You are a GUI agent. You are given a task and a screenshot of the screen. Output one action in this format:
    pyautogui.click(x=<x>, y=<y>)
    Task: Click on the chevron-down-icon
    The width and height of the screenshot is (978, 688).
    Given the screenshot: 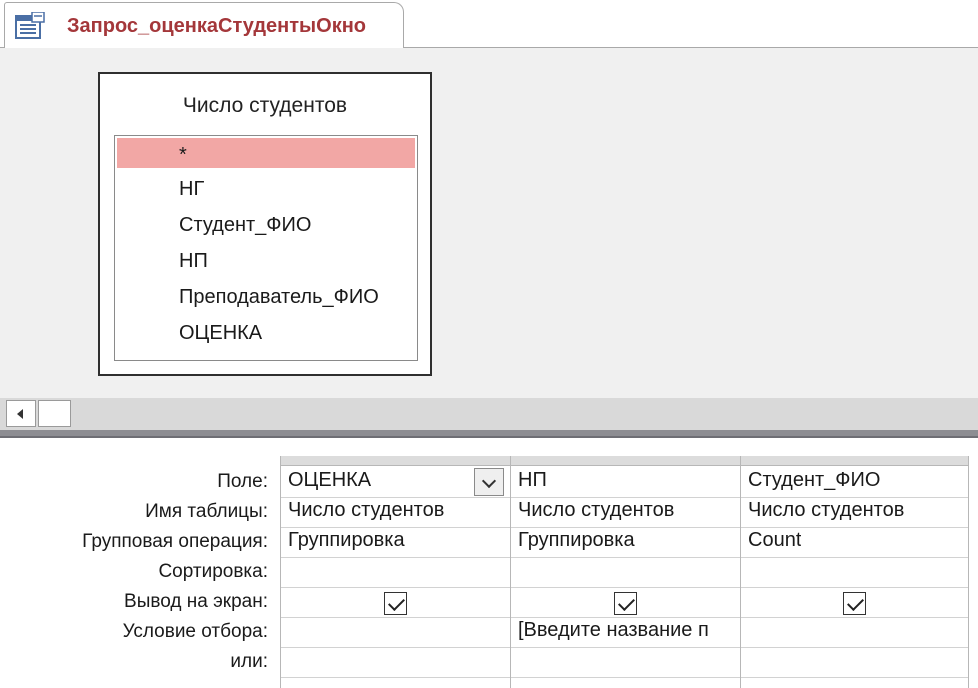 What is the action you would take?
    pyautogui.click(x=489, y=482)
    